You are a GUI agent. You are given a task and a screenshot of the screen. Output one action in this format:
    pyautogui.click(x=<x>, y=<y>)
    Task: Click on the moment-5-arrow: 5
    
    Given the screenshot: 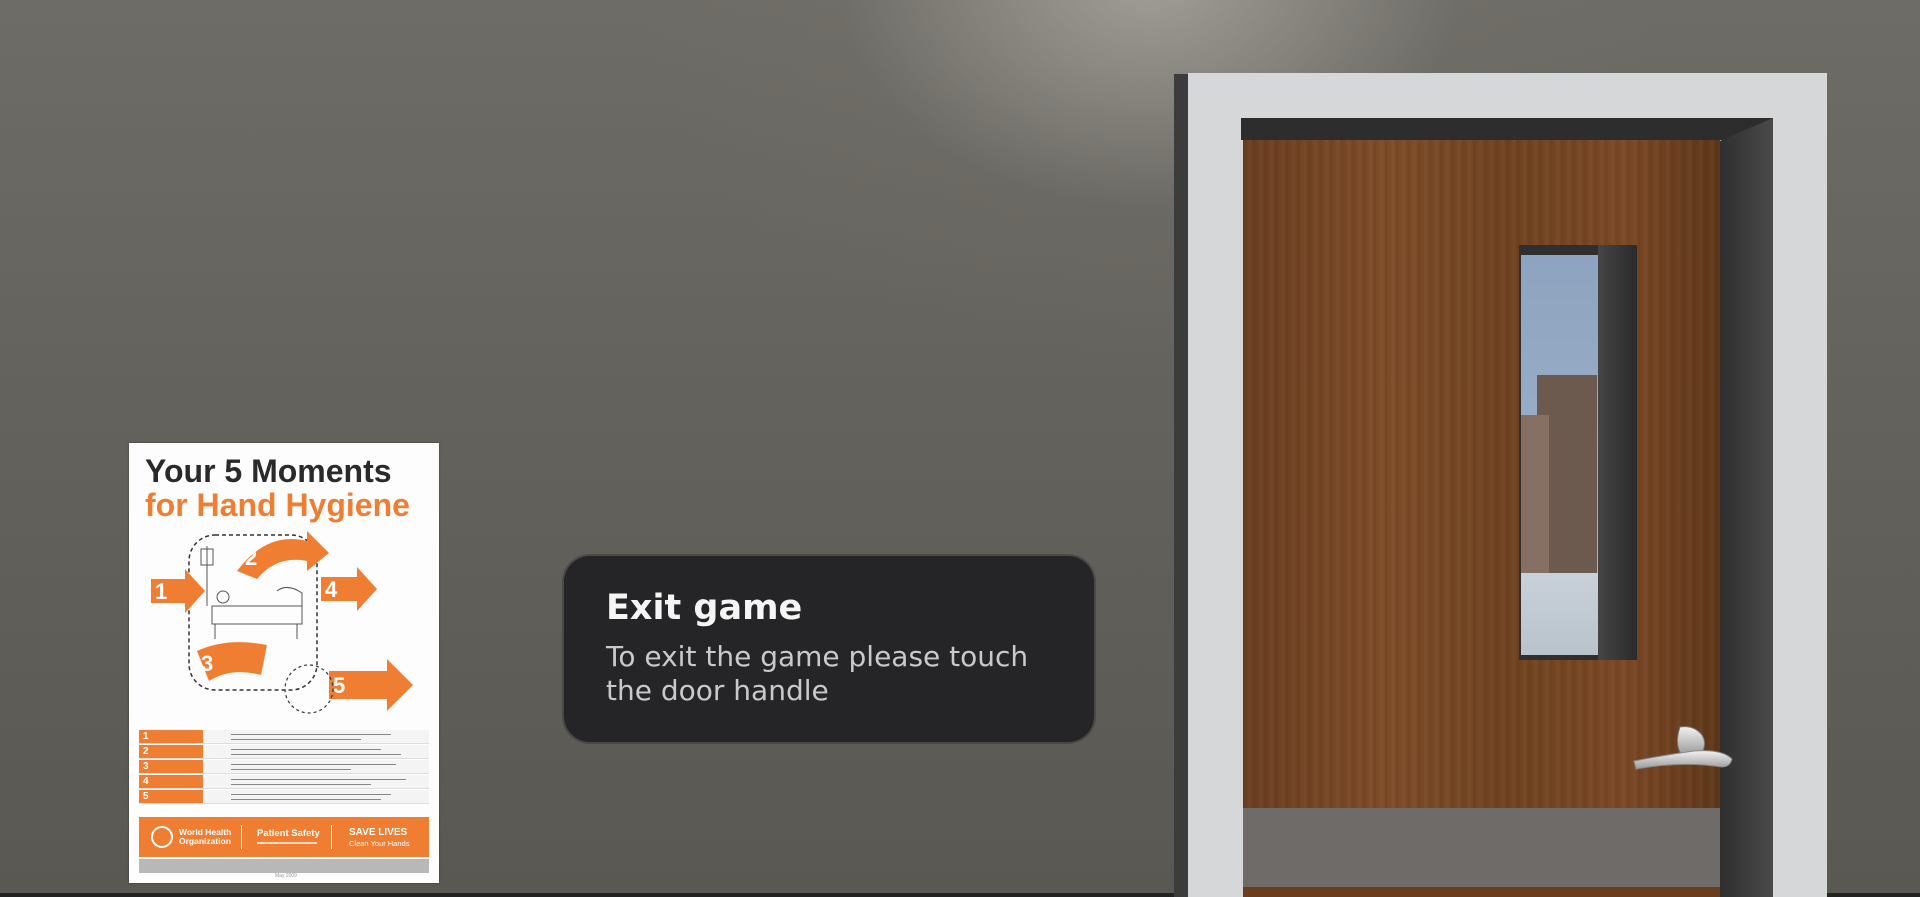 What is the action you would take?
    pyautogui.click(x=371, y=685)
    